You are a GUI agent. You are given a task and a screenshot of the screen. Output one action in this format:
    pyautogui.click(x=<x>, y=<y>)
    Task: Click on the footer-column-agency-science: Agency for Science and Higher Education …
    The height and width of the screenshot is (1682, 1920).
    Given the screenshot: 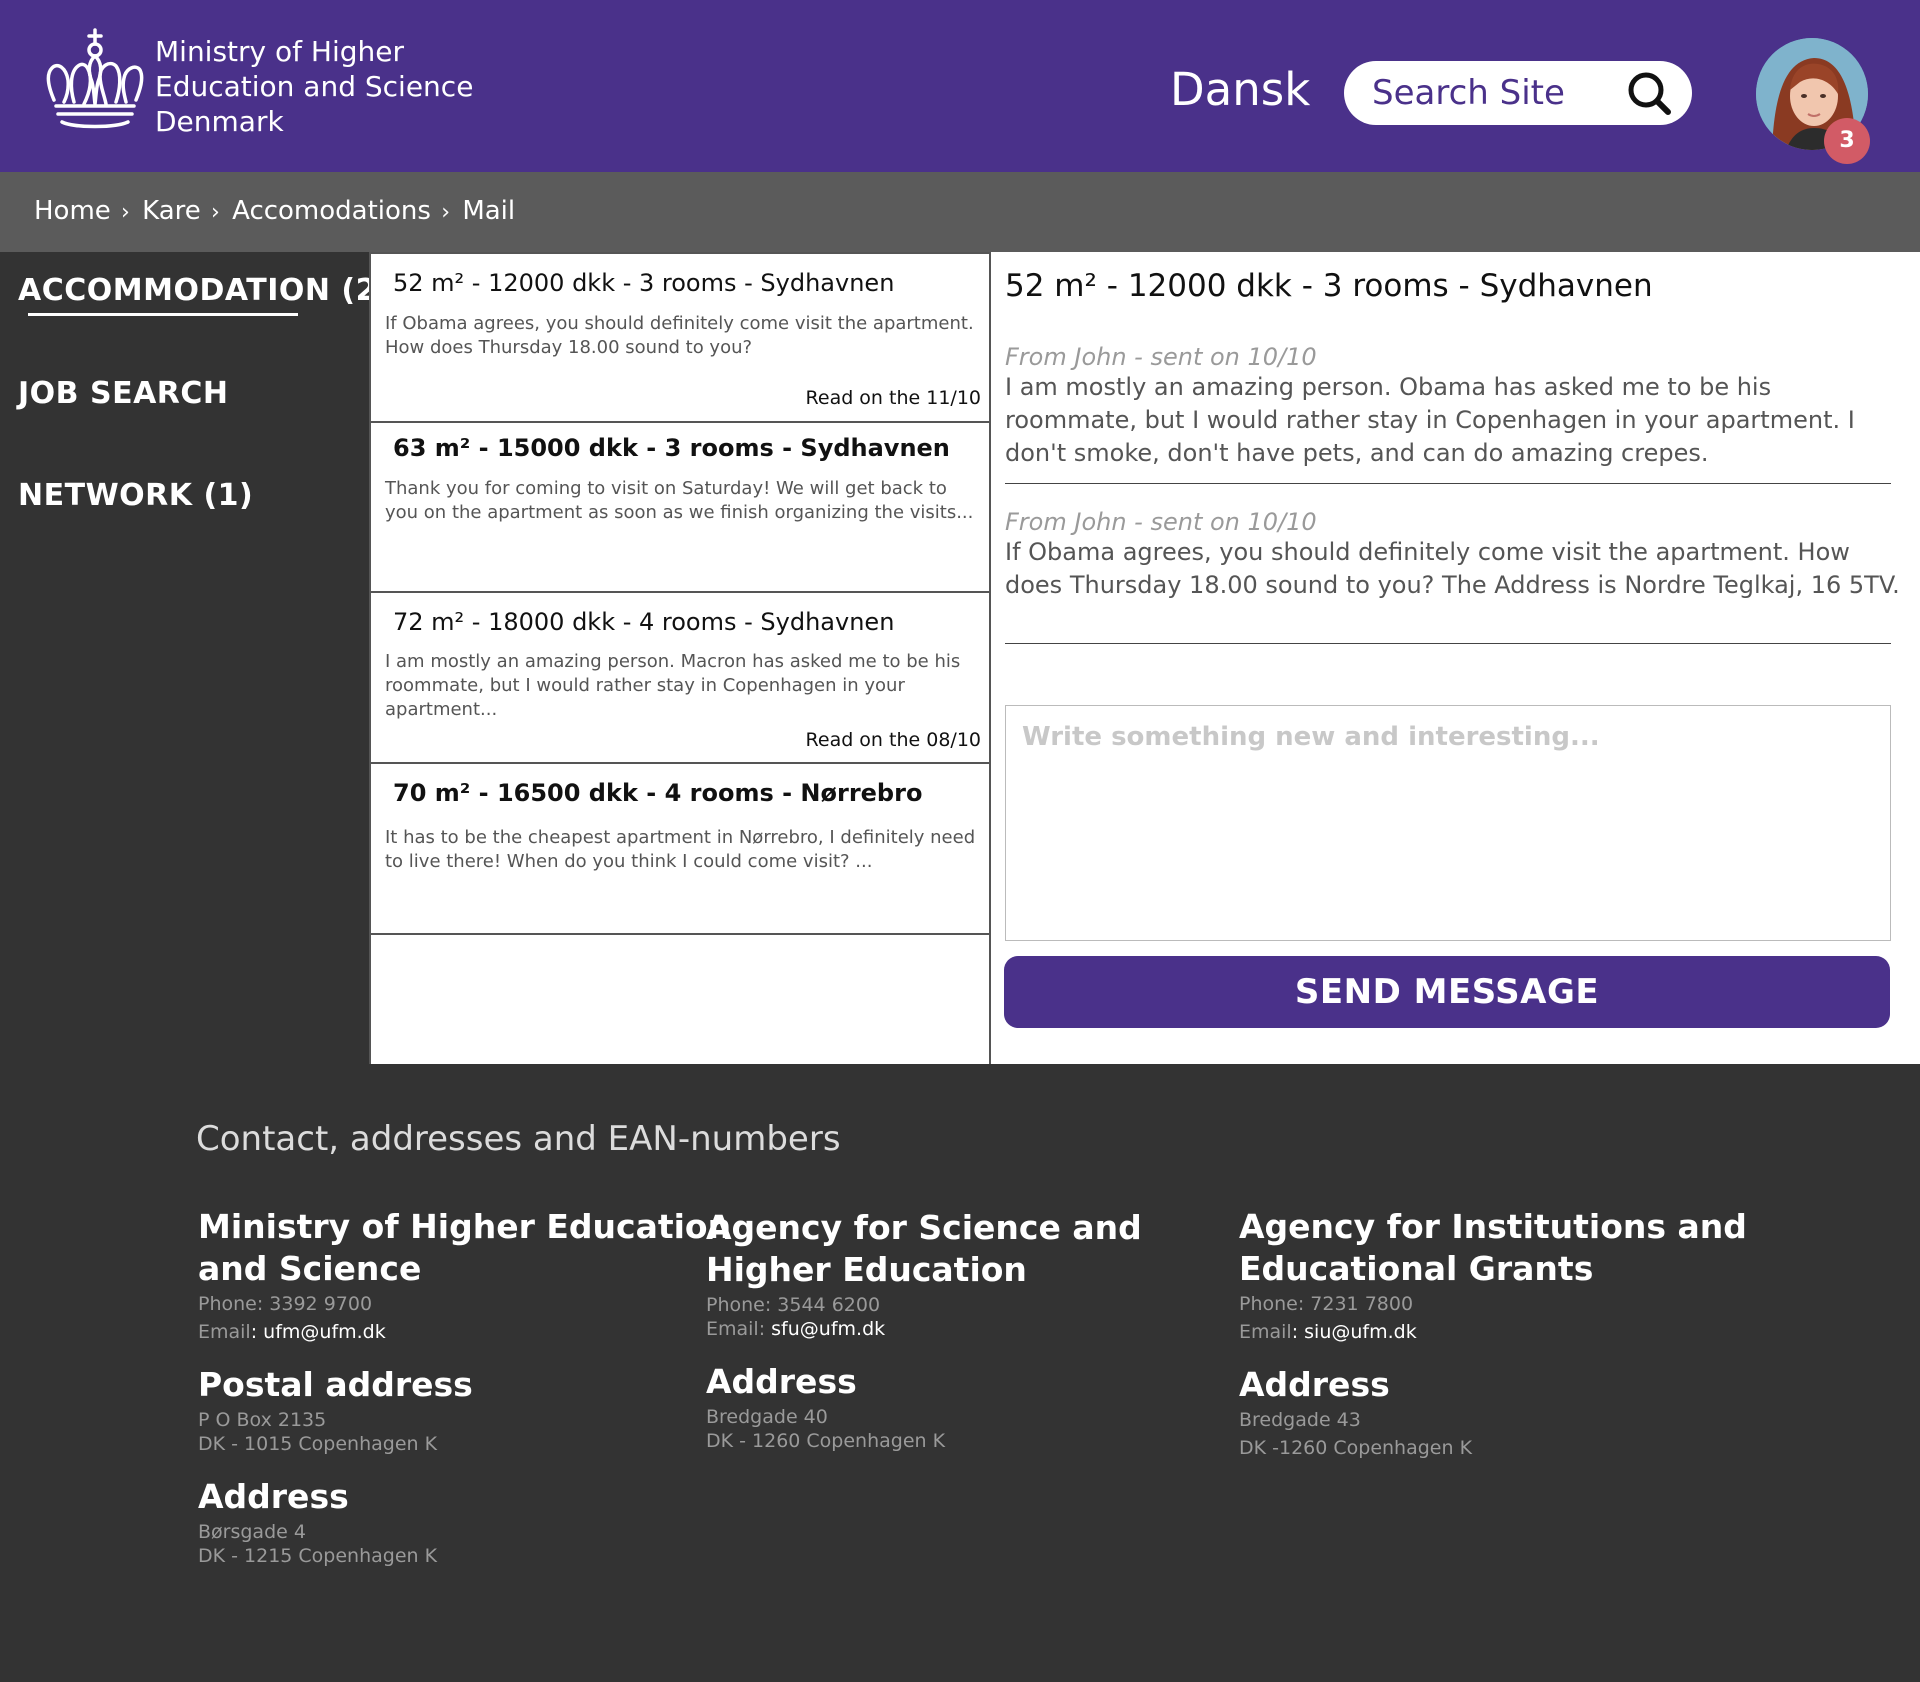 What is the action you would take?
    pyautogui.click(x=924, y=1331)
    